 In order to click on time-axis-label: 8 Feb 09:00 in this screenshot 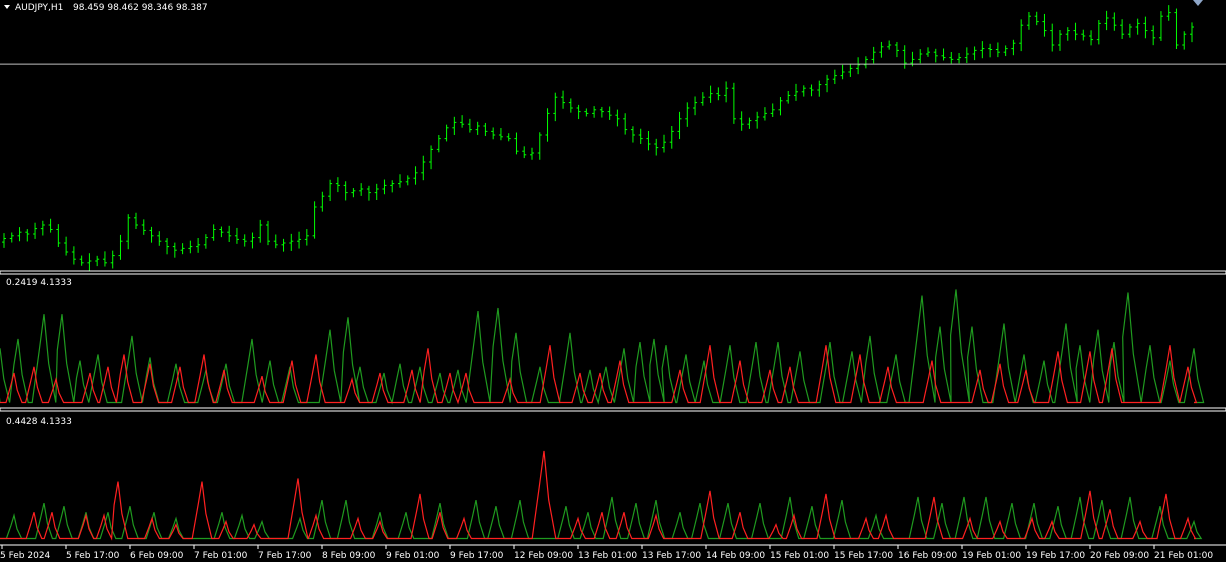, I will do `click(349, 556)`.